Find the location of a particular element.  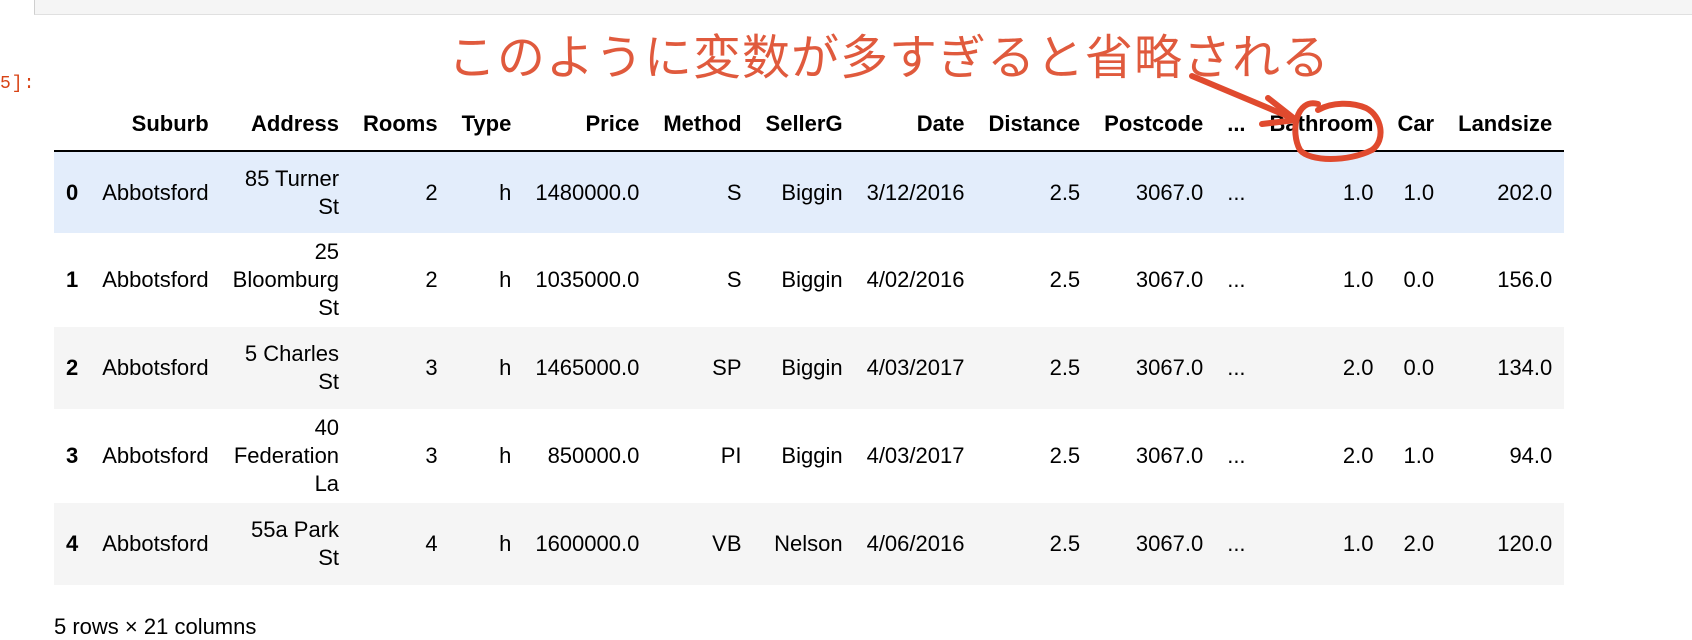

col-method: Method is located at coordinates (702, 125).